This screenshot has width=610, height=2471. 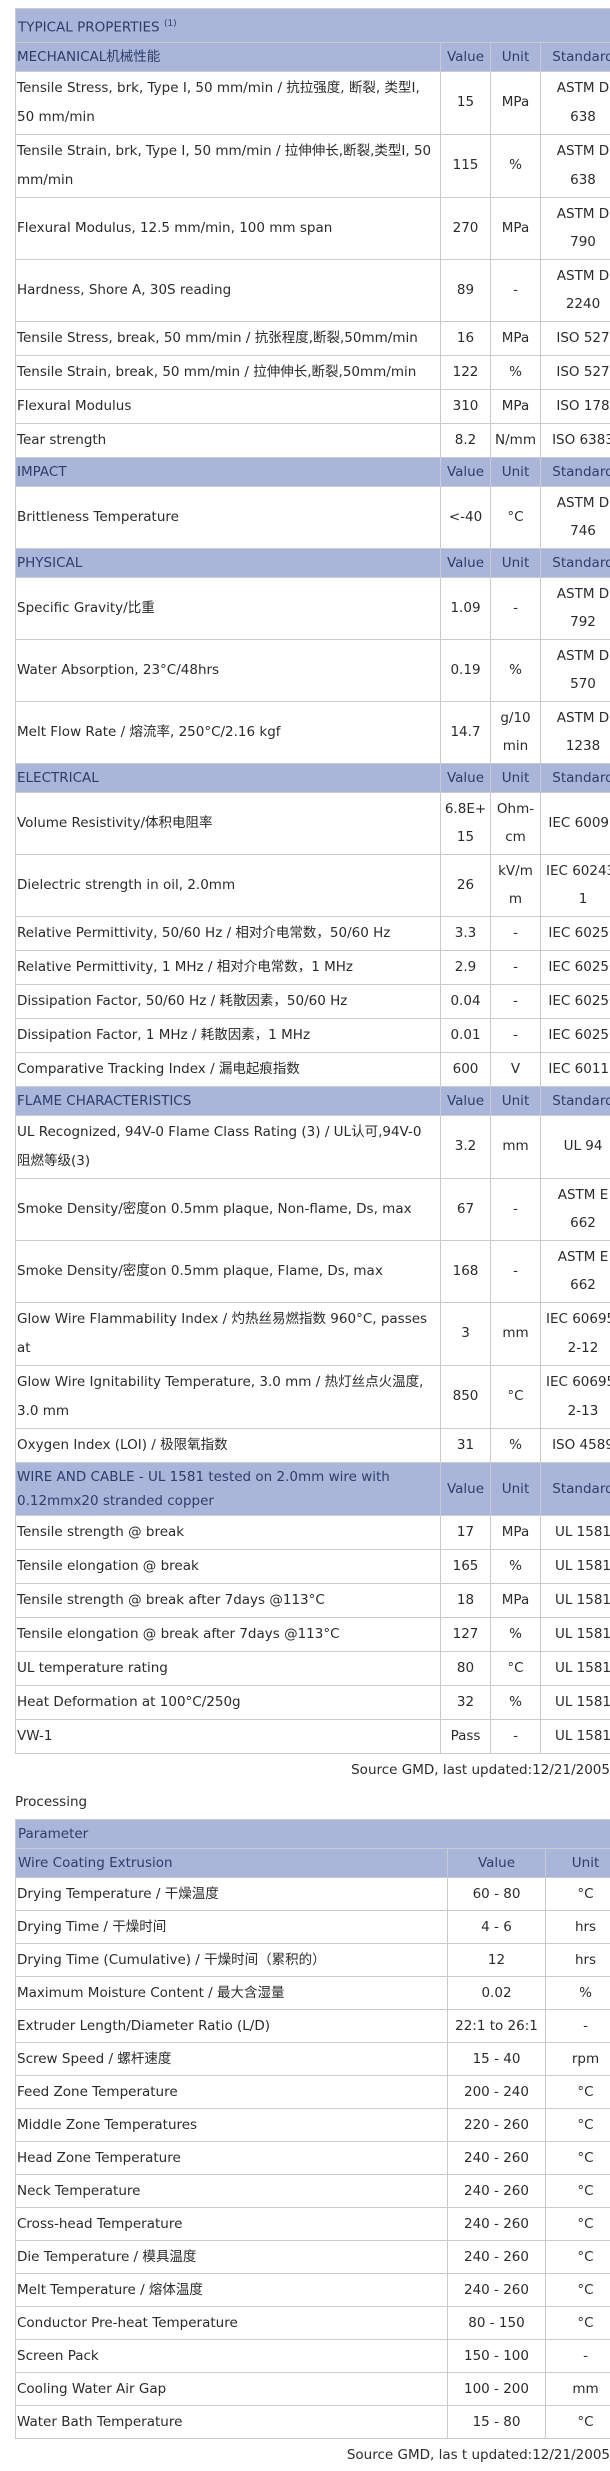 I want to click on property-name: Melt Flow Rate / 熔流率, 250°C/2.16 kgf, so click(x=228, y=732).